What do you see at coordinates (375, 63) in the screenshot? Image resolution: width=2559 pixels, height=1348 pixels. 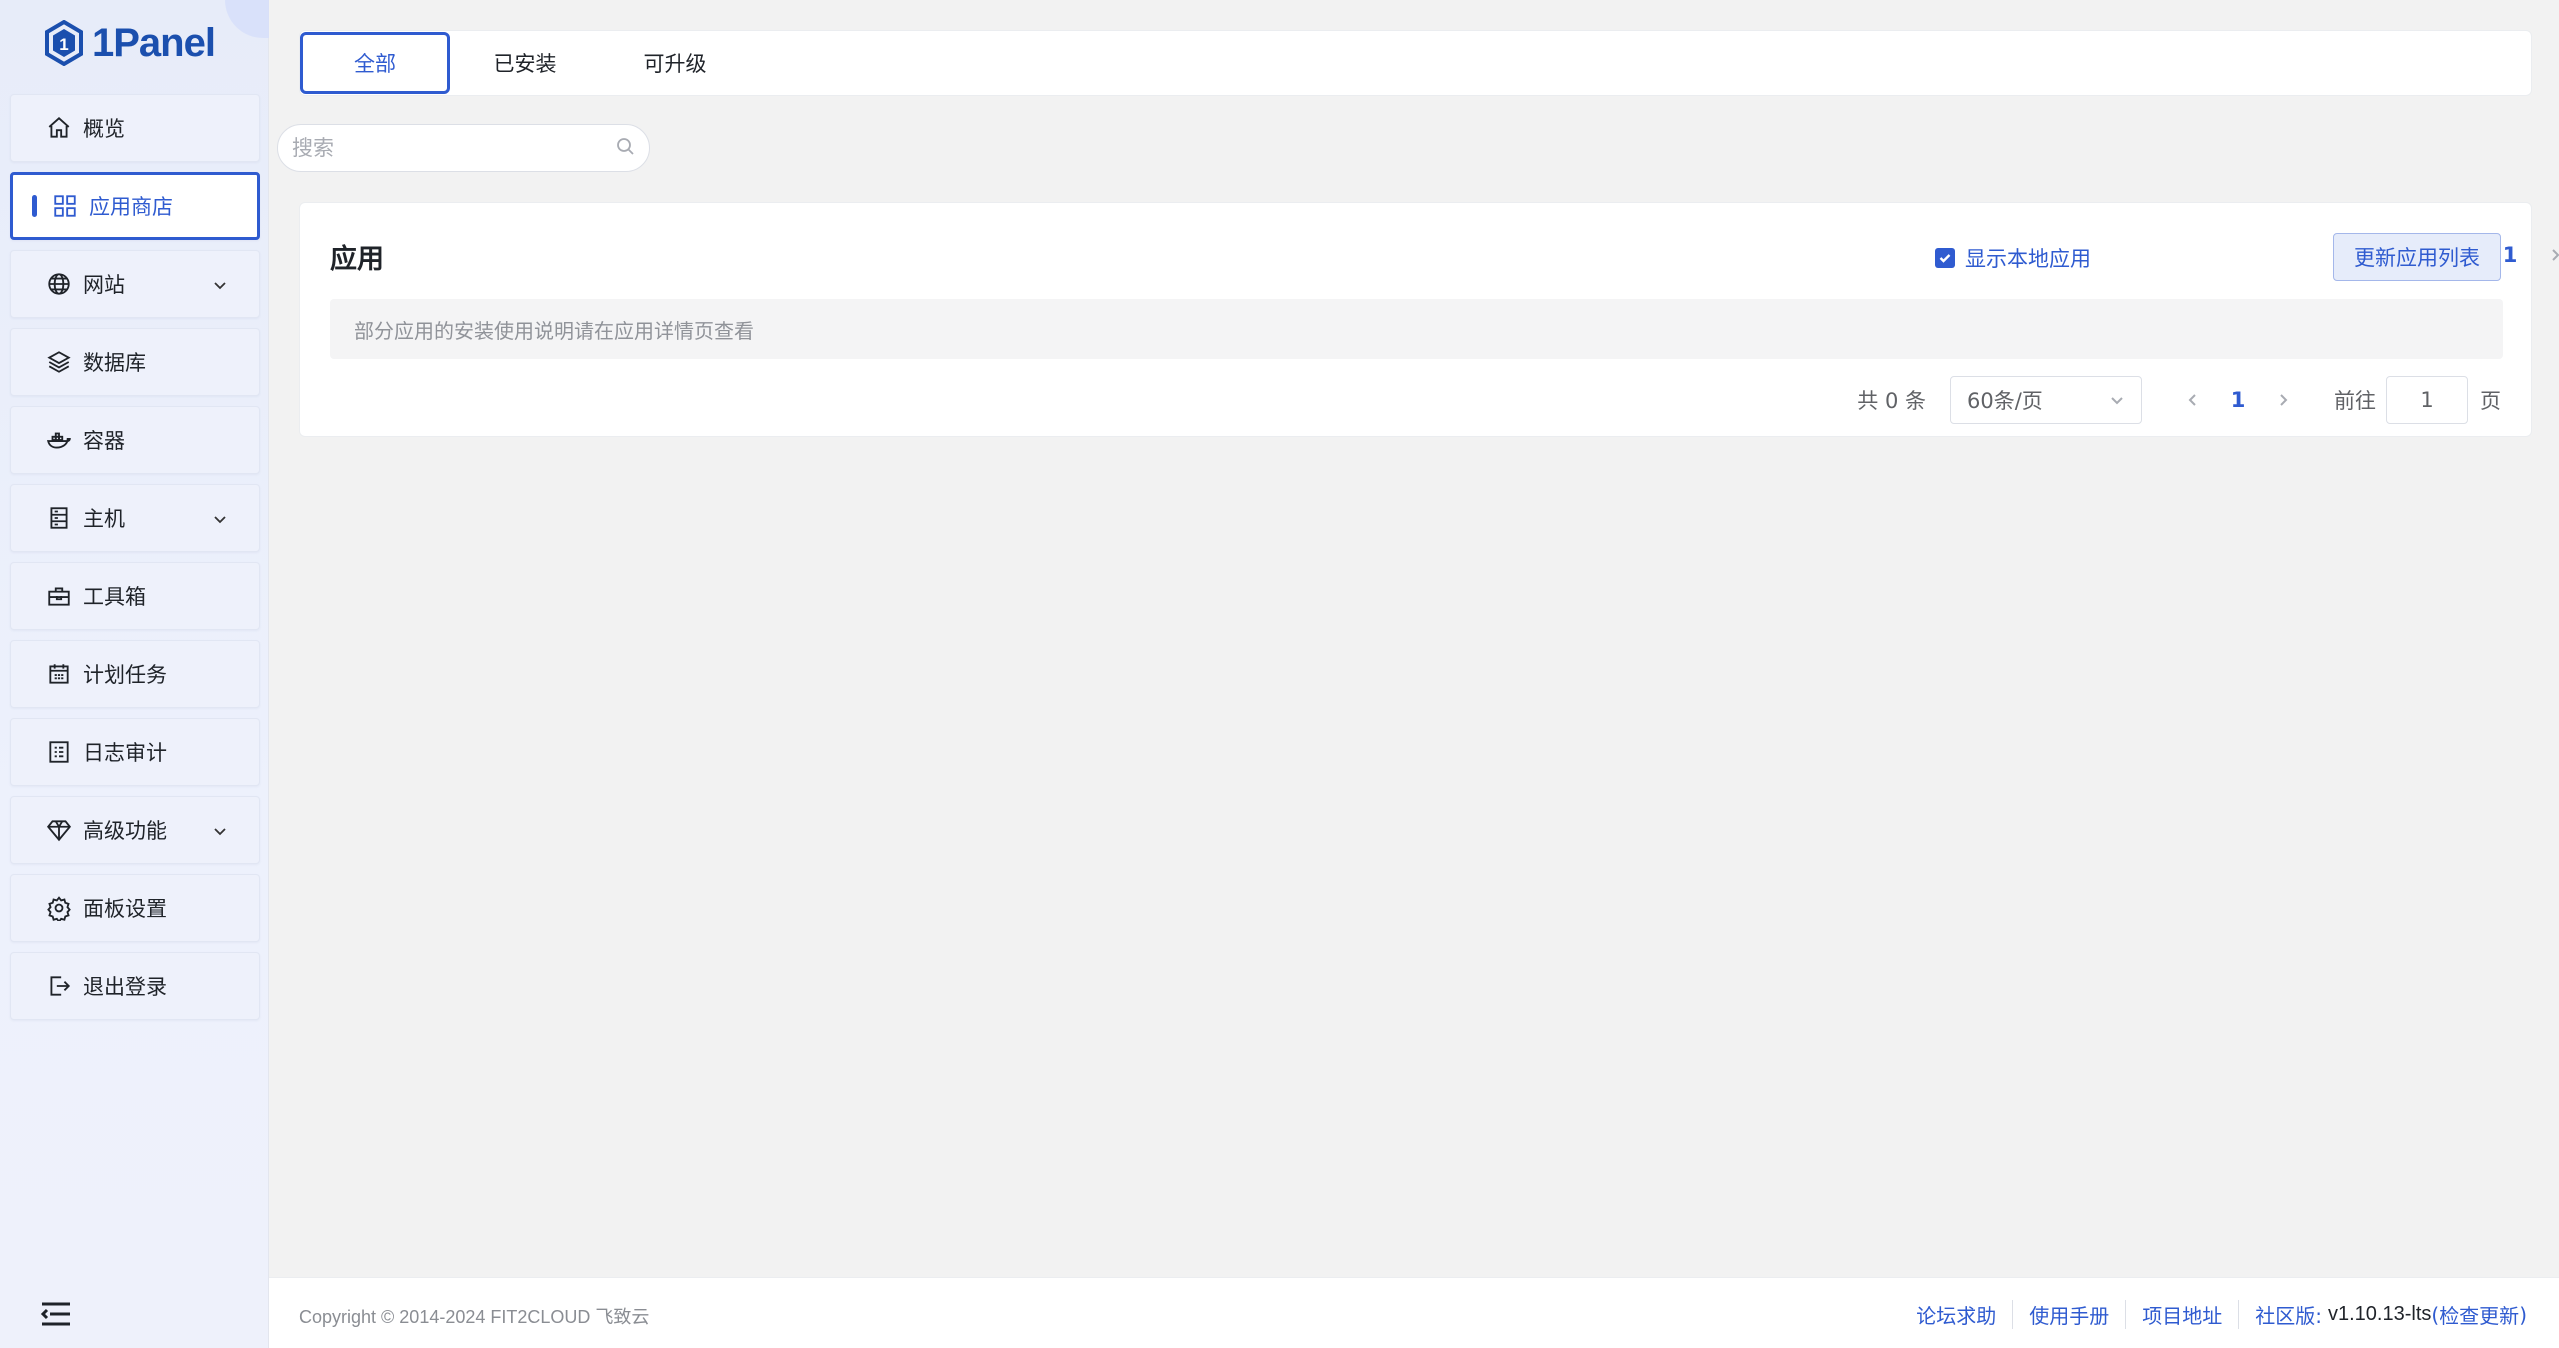 I see `tab-all: 全部` at bounding box center [375, 63].